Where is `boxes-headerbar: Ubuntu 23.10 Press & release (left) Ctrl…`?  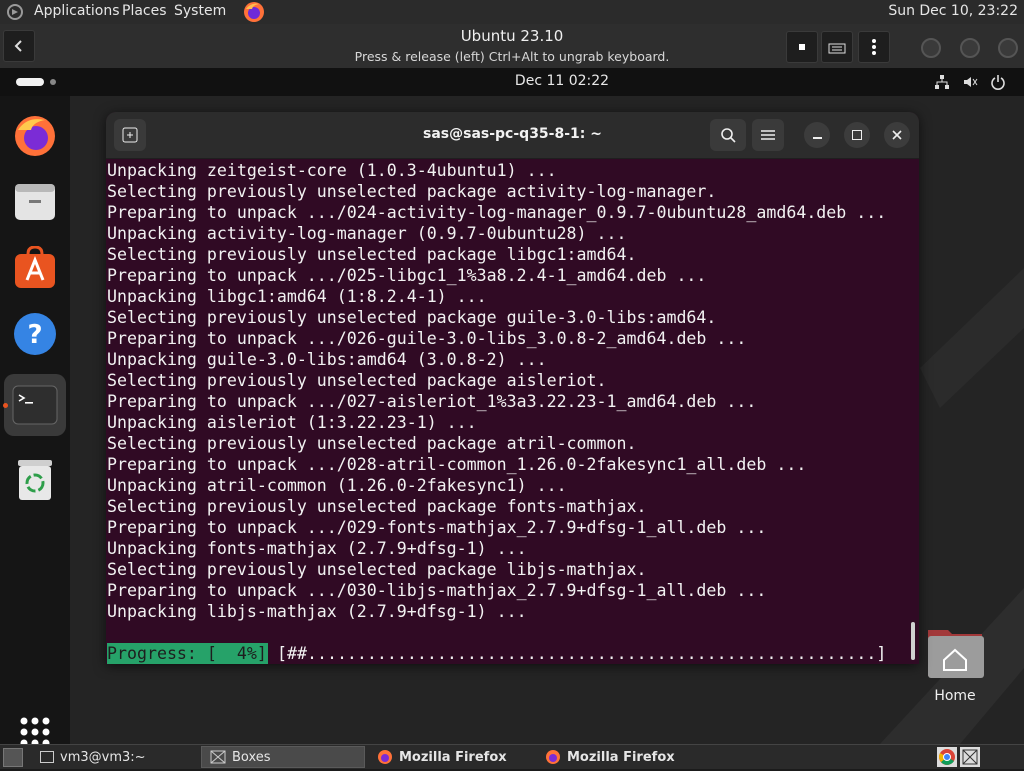 boxes-headerbar: Ubuntu 23.10 Press & release (left) Ctrl… is located at coordinates (512, 46).